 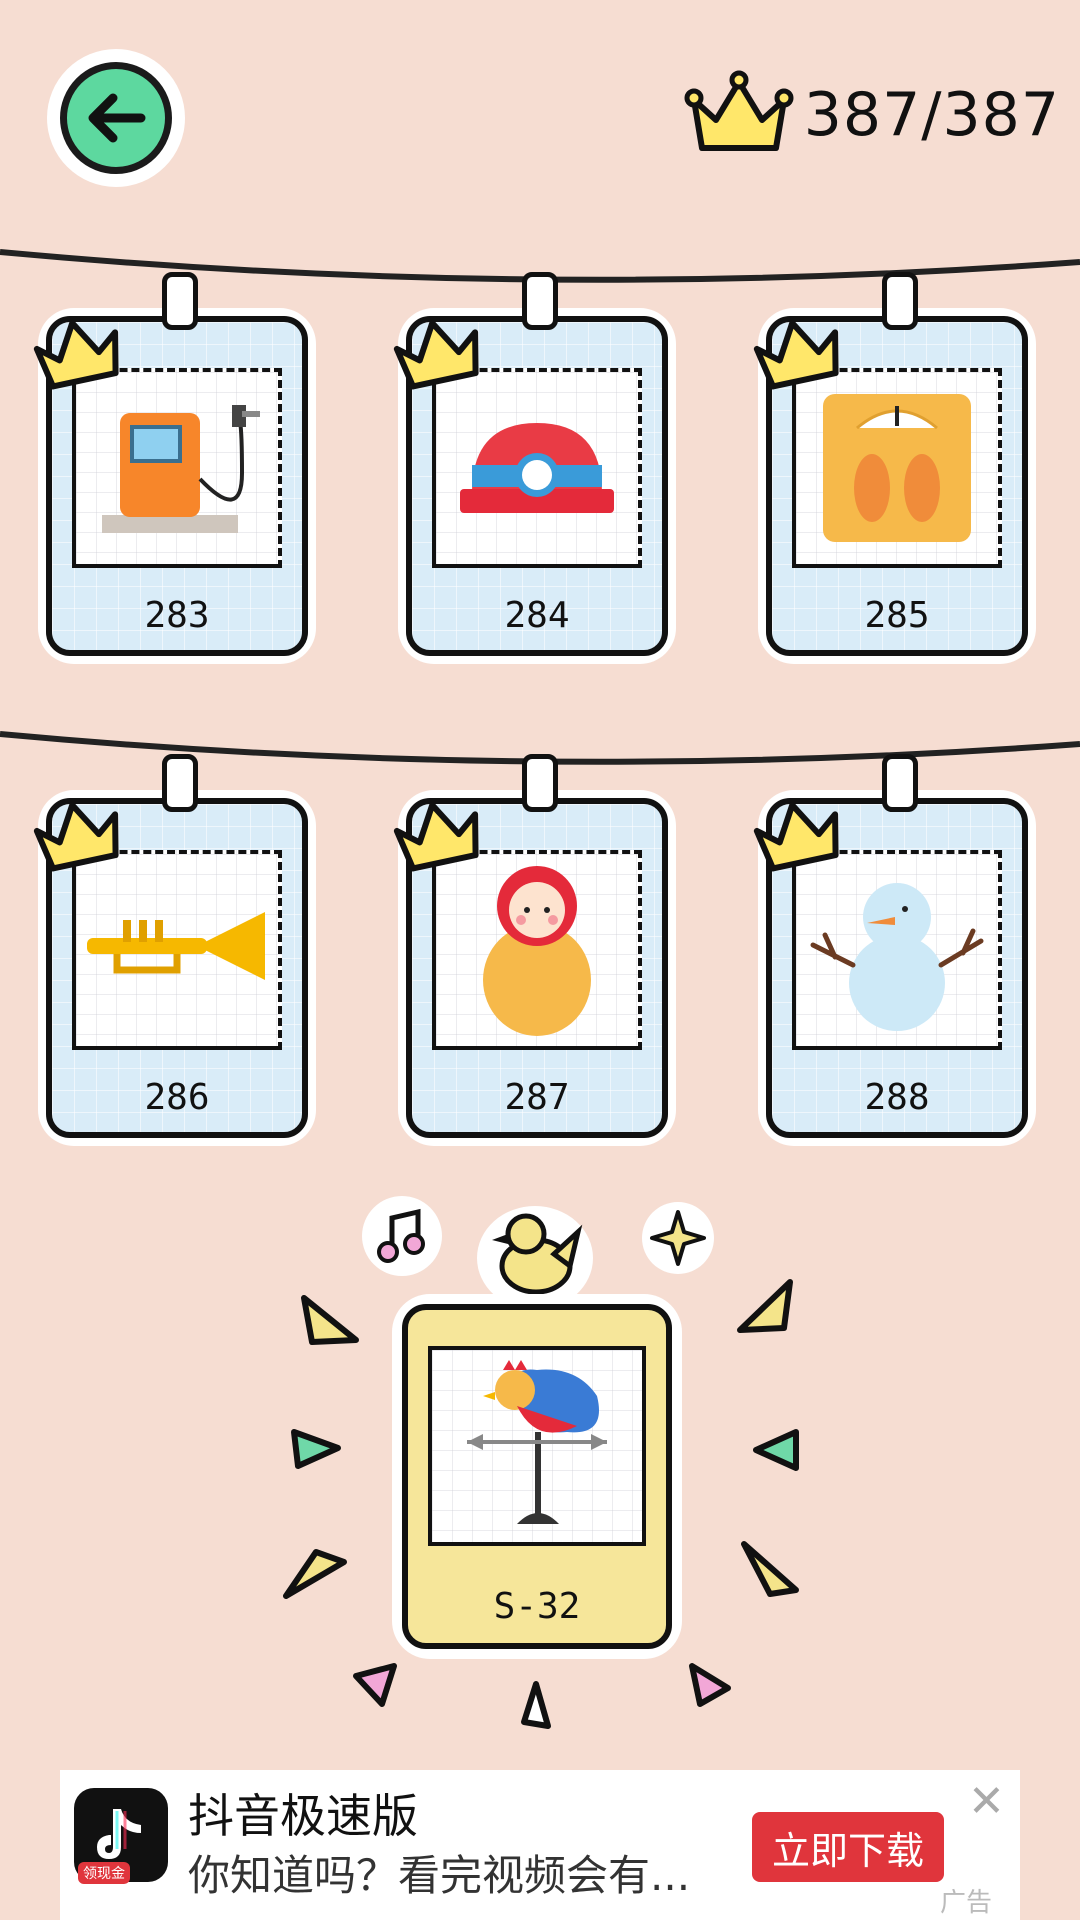 What do you see at coordinates (303, 1816) in the screenshot?
I see `ad-title: 抖音极速版` at bounding box center [303, 1816].